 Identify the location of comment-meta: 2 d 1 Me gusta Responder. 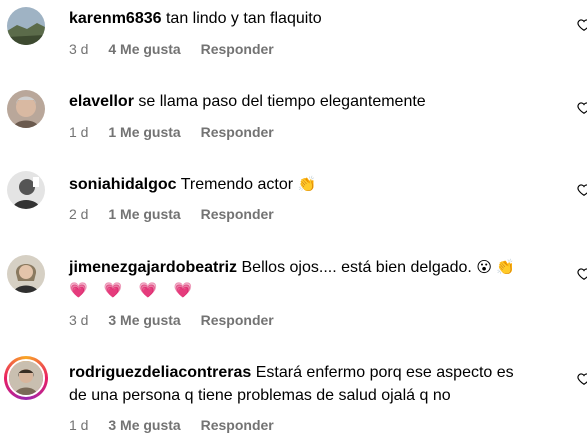
(179, 214).